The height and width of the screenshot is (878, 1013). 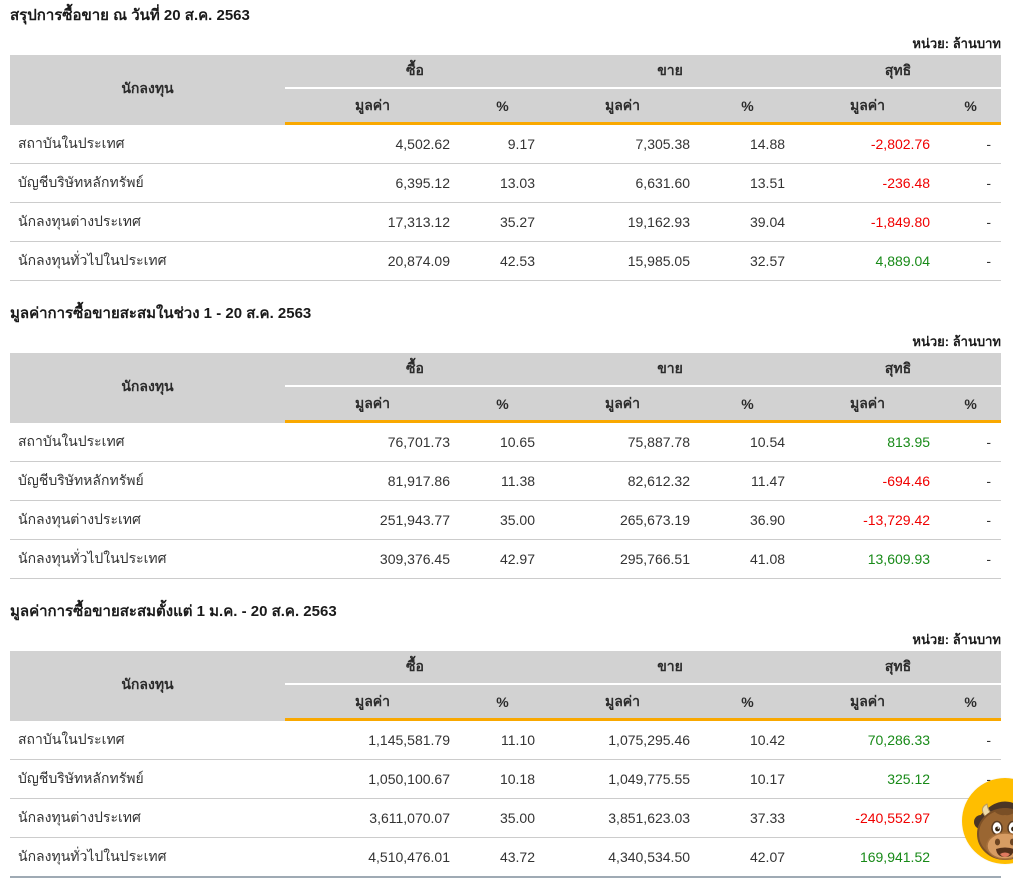 I want to click on sell-value-cell: 15,985.05, so click(x=623, y=261).